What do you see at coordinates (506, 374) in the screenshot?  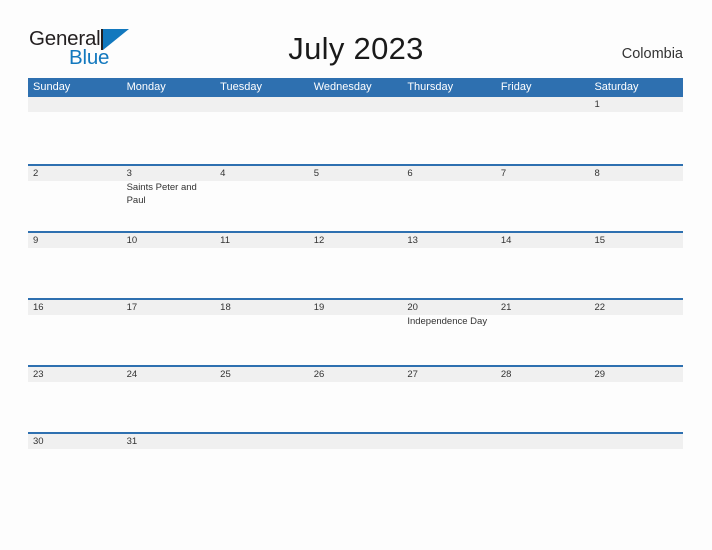 I see `day-number: 28` at bounding box center [506, 374].